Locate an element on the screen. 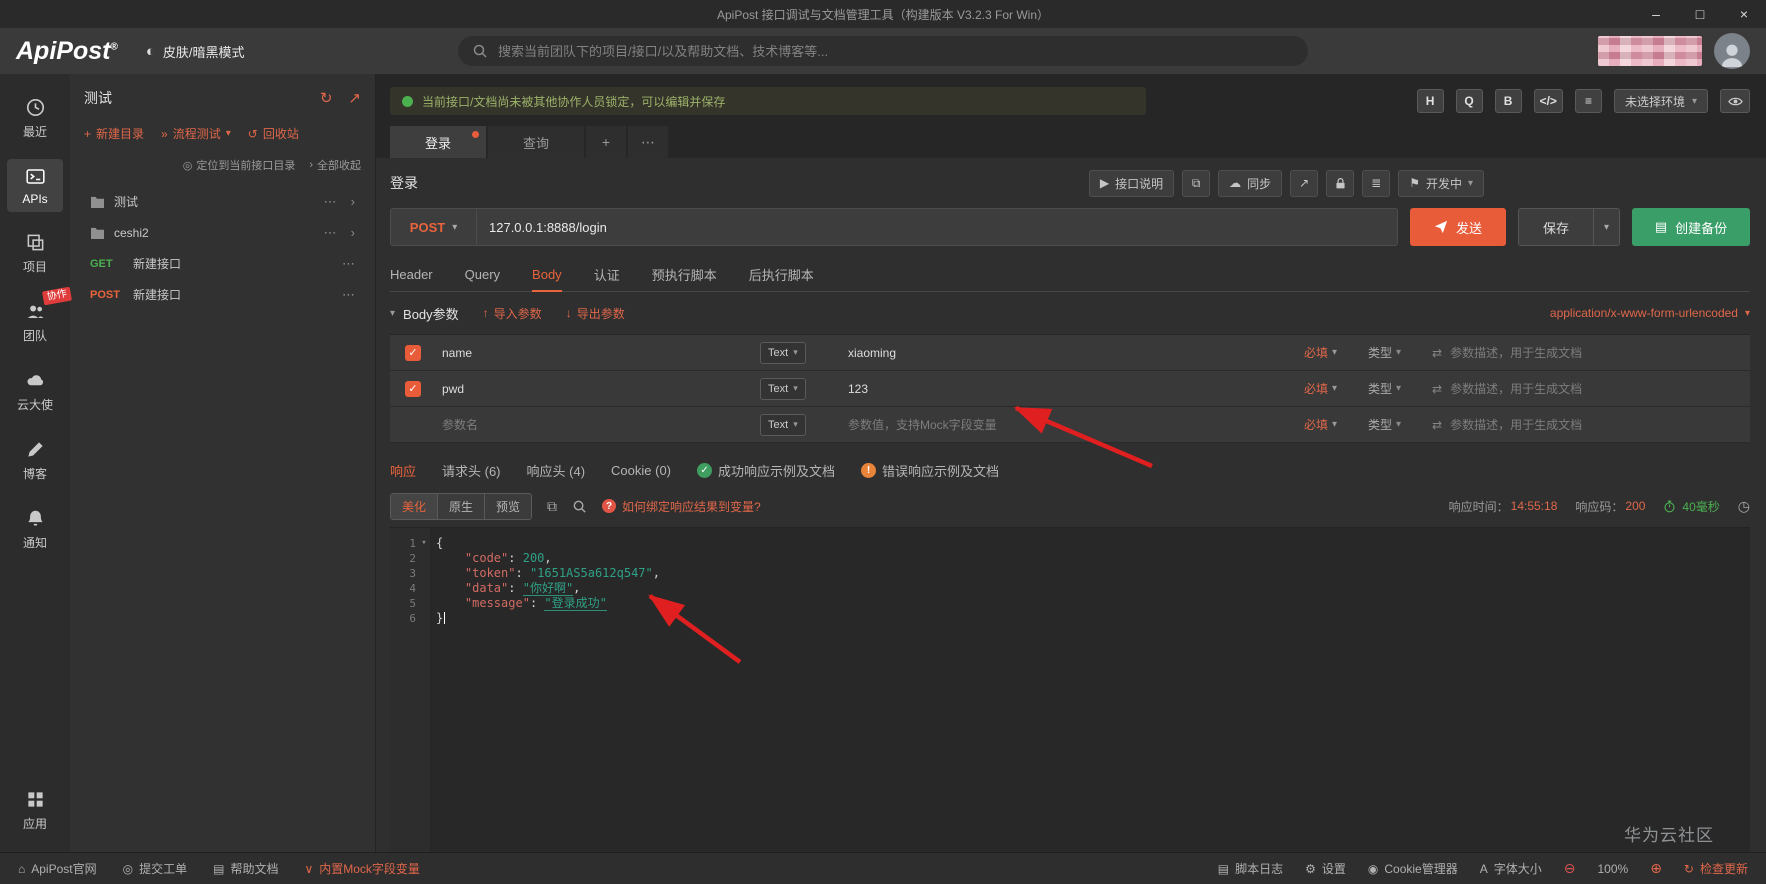 The image size is (1766, 884). sync-button: ☁ 同步 is located at coordinates (1250, 183).